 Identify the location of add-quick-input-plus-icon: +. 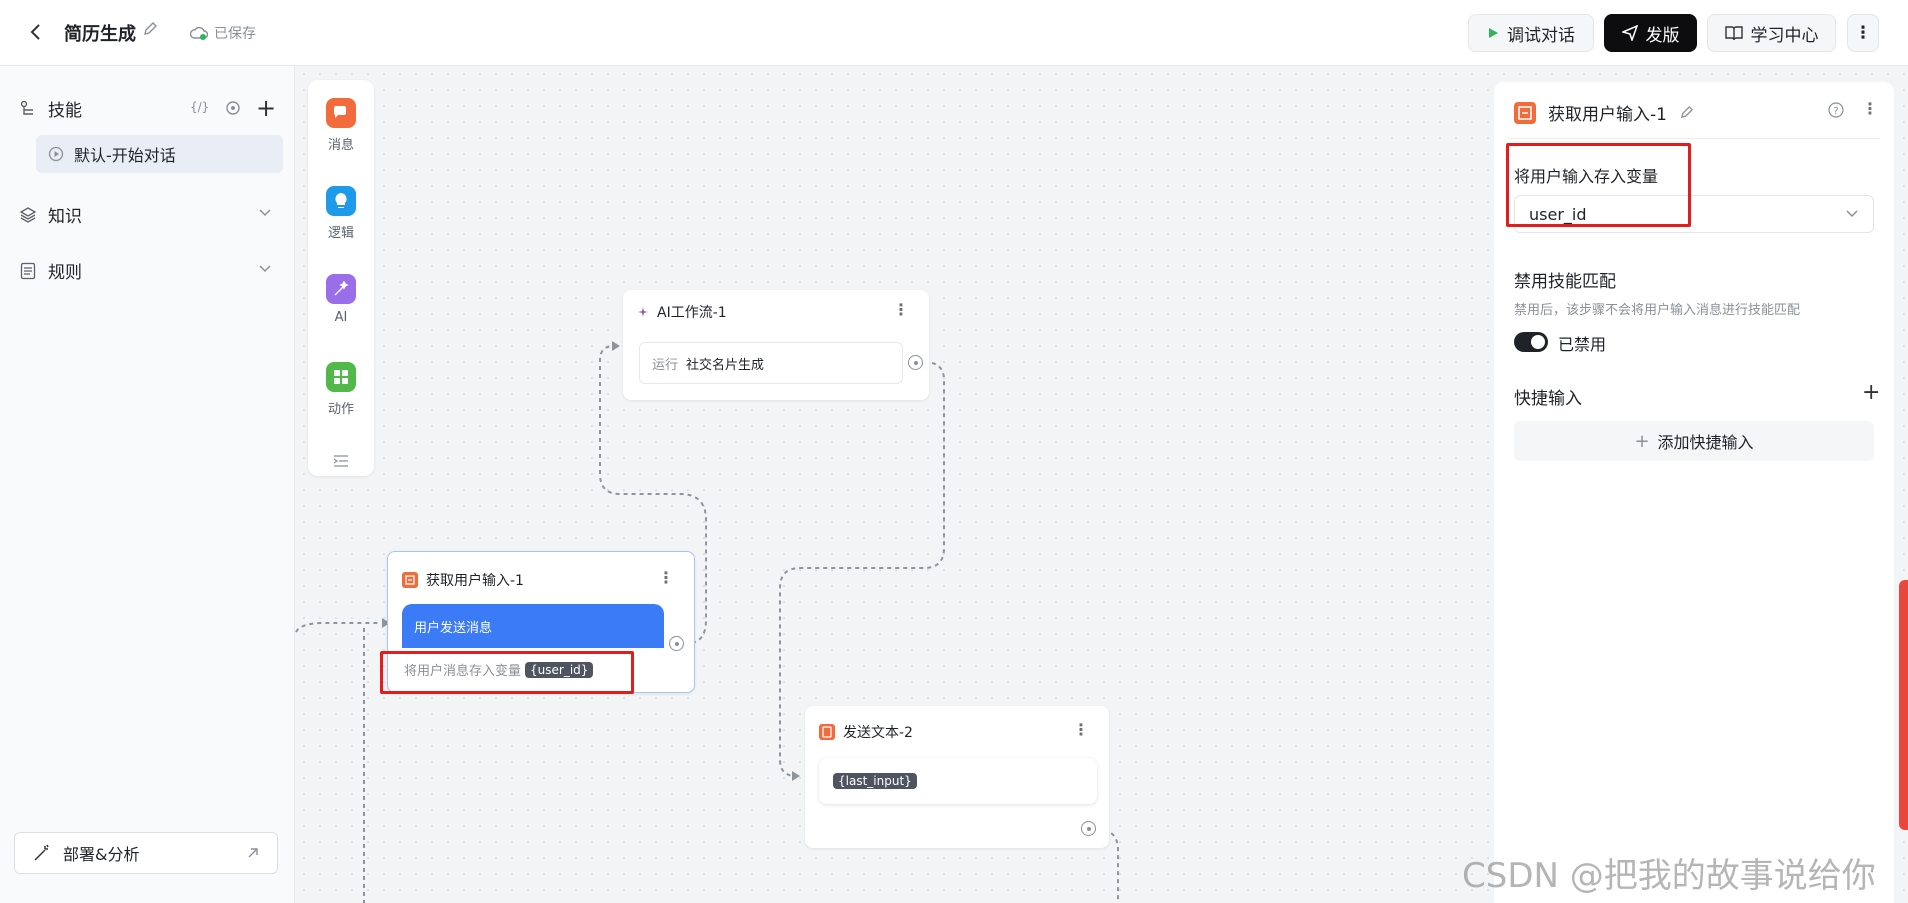
(1871, 392).